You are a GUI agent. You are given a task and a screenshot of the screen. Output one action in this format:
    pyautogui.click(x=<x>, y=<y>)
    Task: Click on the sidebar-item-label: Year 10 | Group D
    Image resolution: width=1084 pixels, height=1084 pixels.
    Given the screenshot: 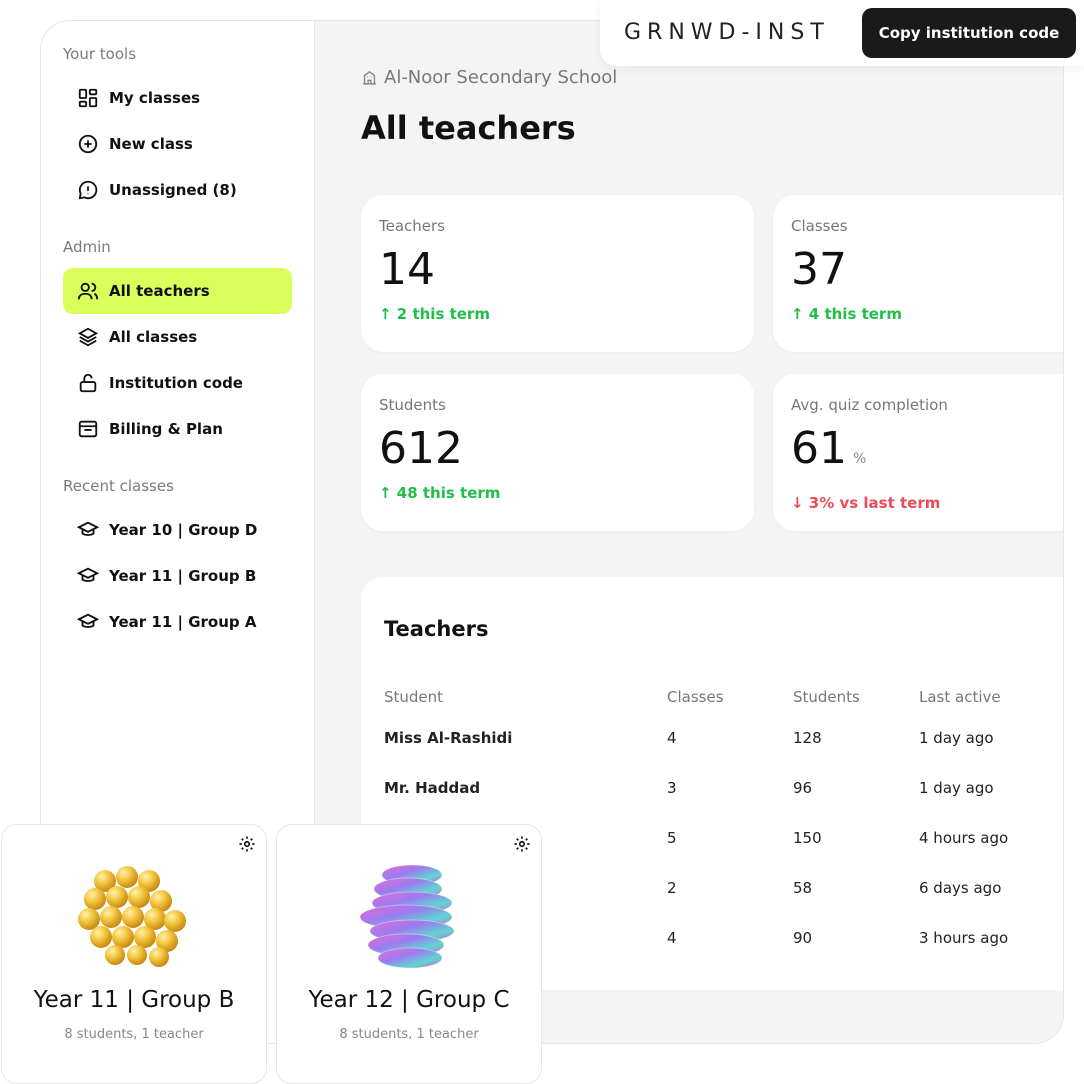 What is the action you would take?
    pyautogui.click(x=183, y=530)
    